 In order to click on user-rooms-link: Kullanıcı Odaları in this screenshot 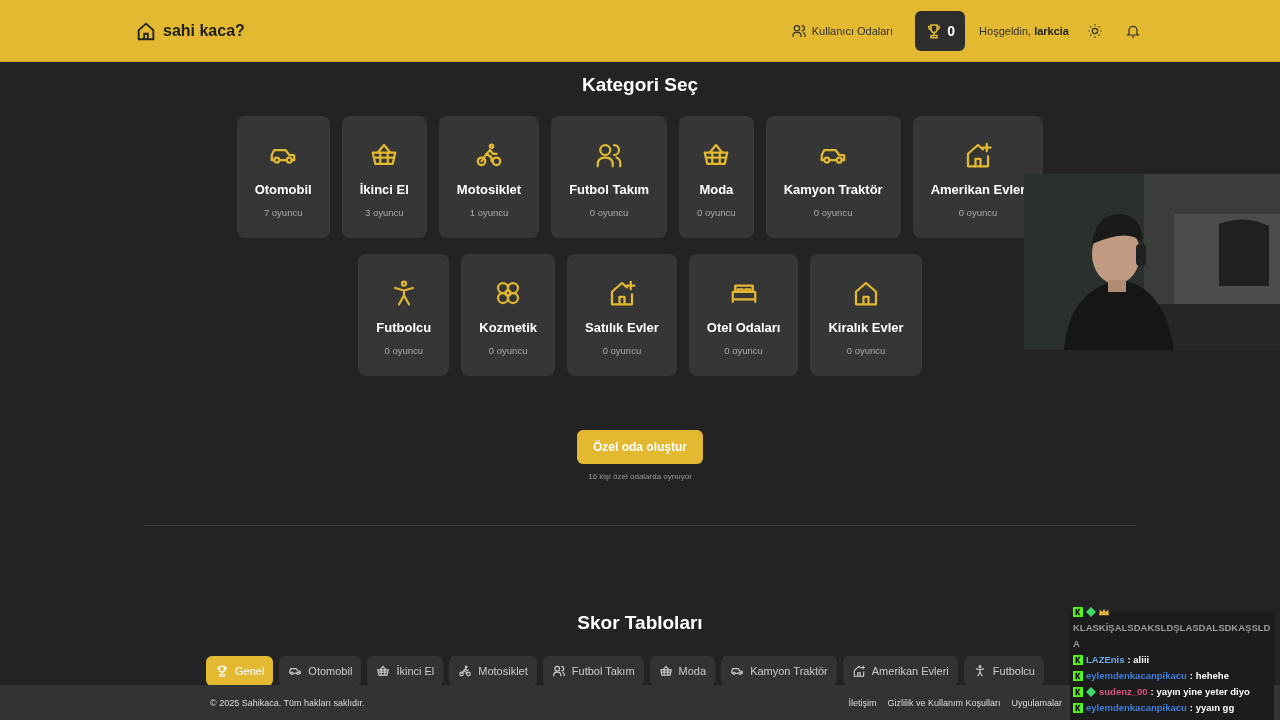, I will do `click(842, 30)`.